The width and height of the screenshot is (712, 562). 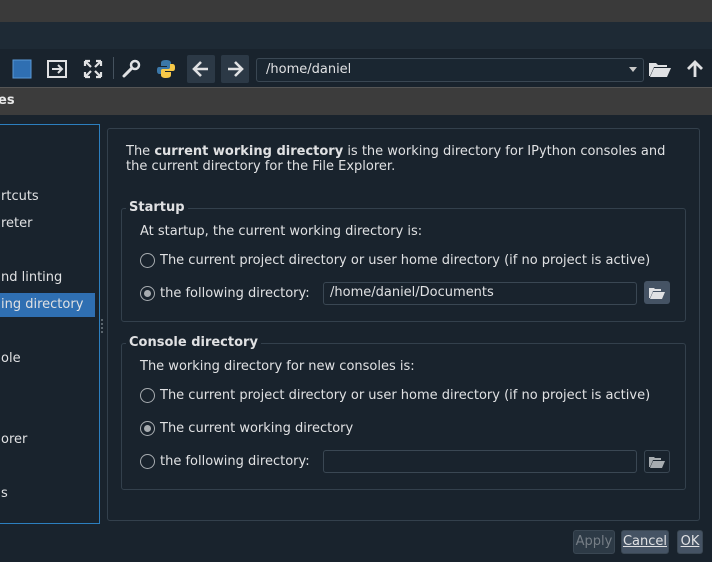 I want to click on sidebar-item-label: ole, so click(x=11, y=358).